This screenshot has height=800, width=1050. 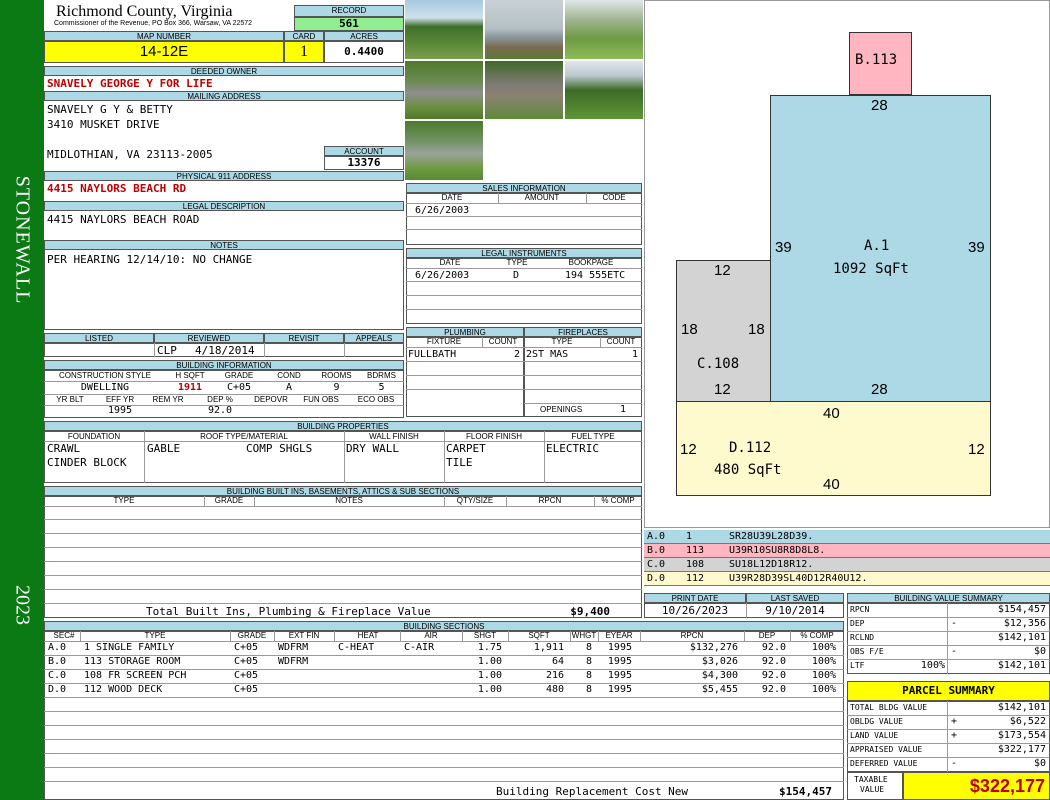 I want to click on sections-h-10: RPCN, so click(x=692, y=635).